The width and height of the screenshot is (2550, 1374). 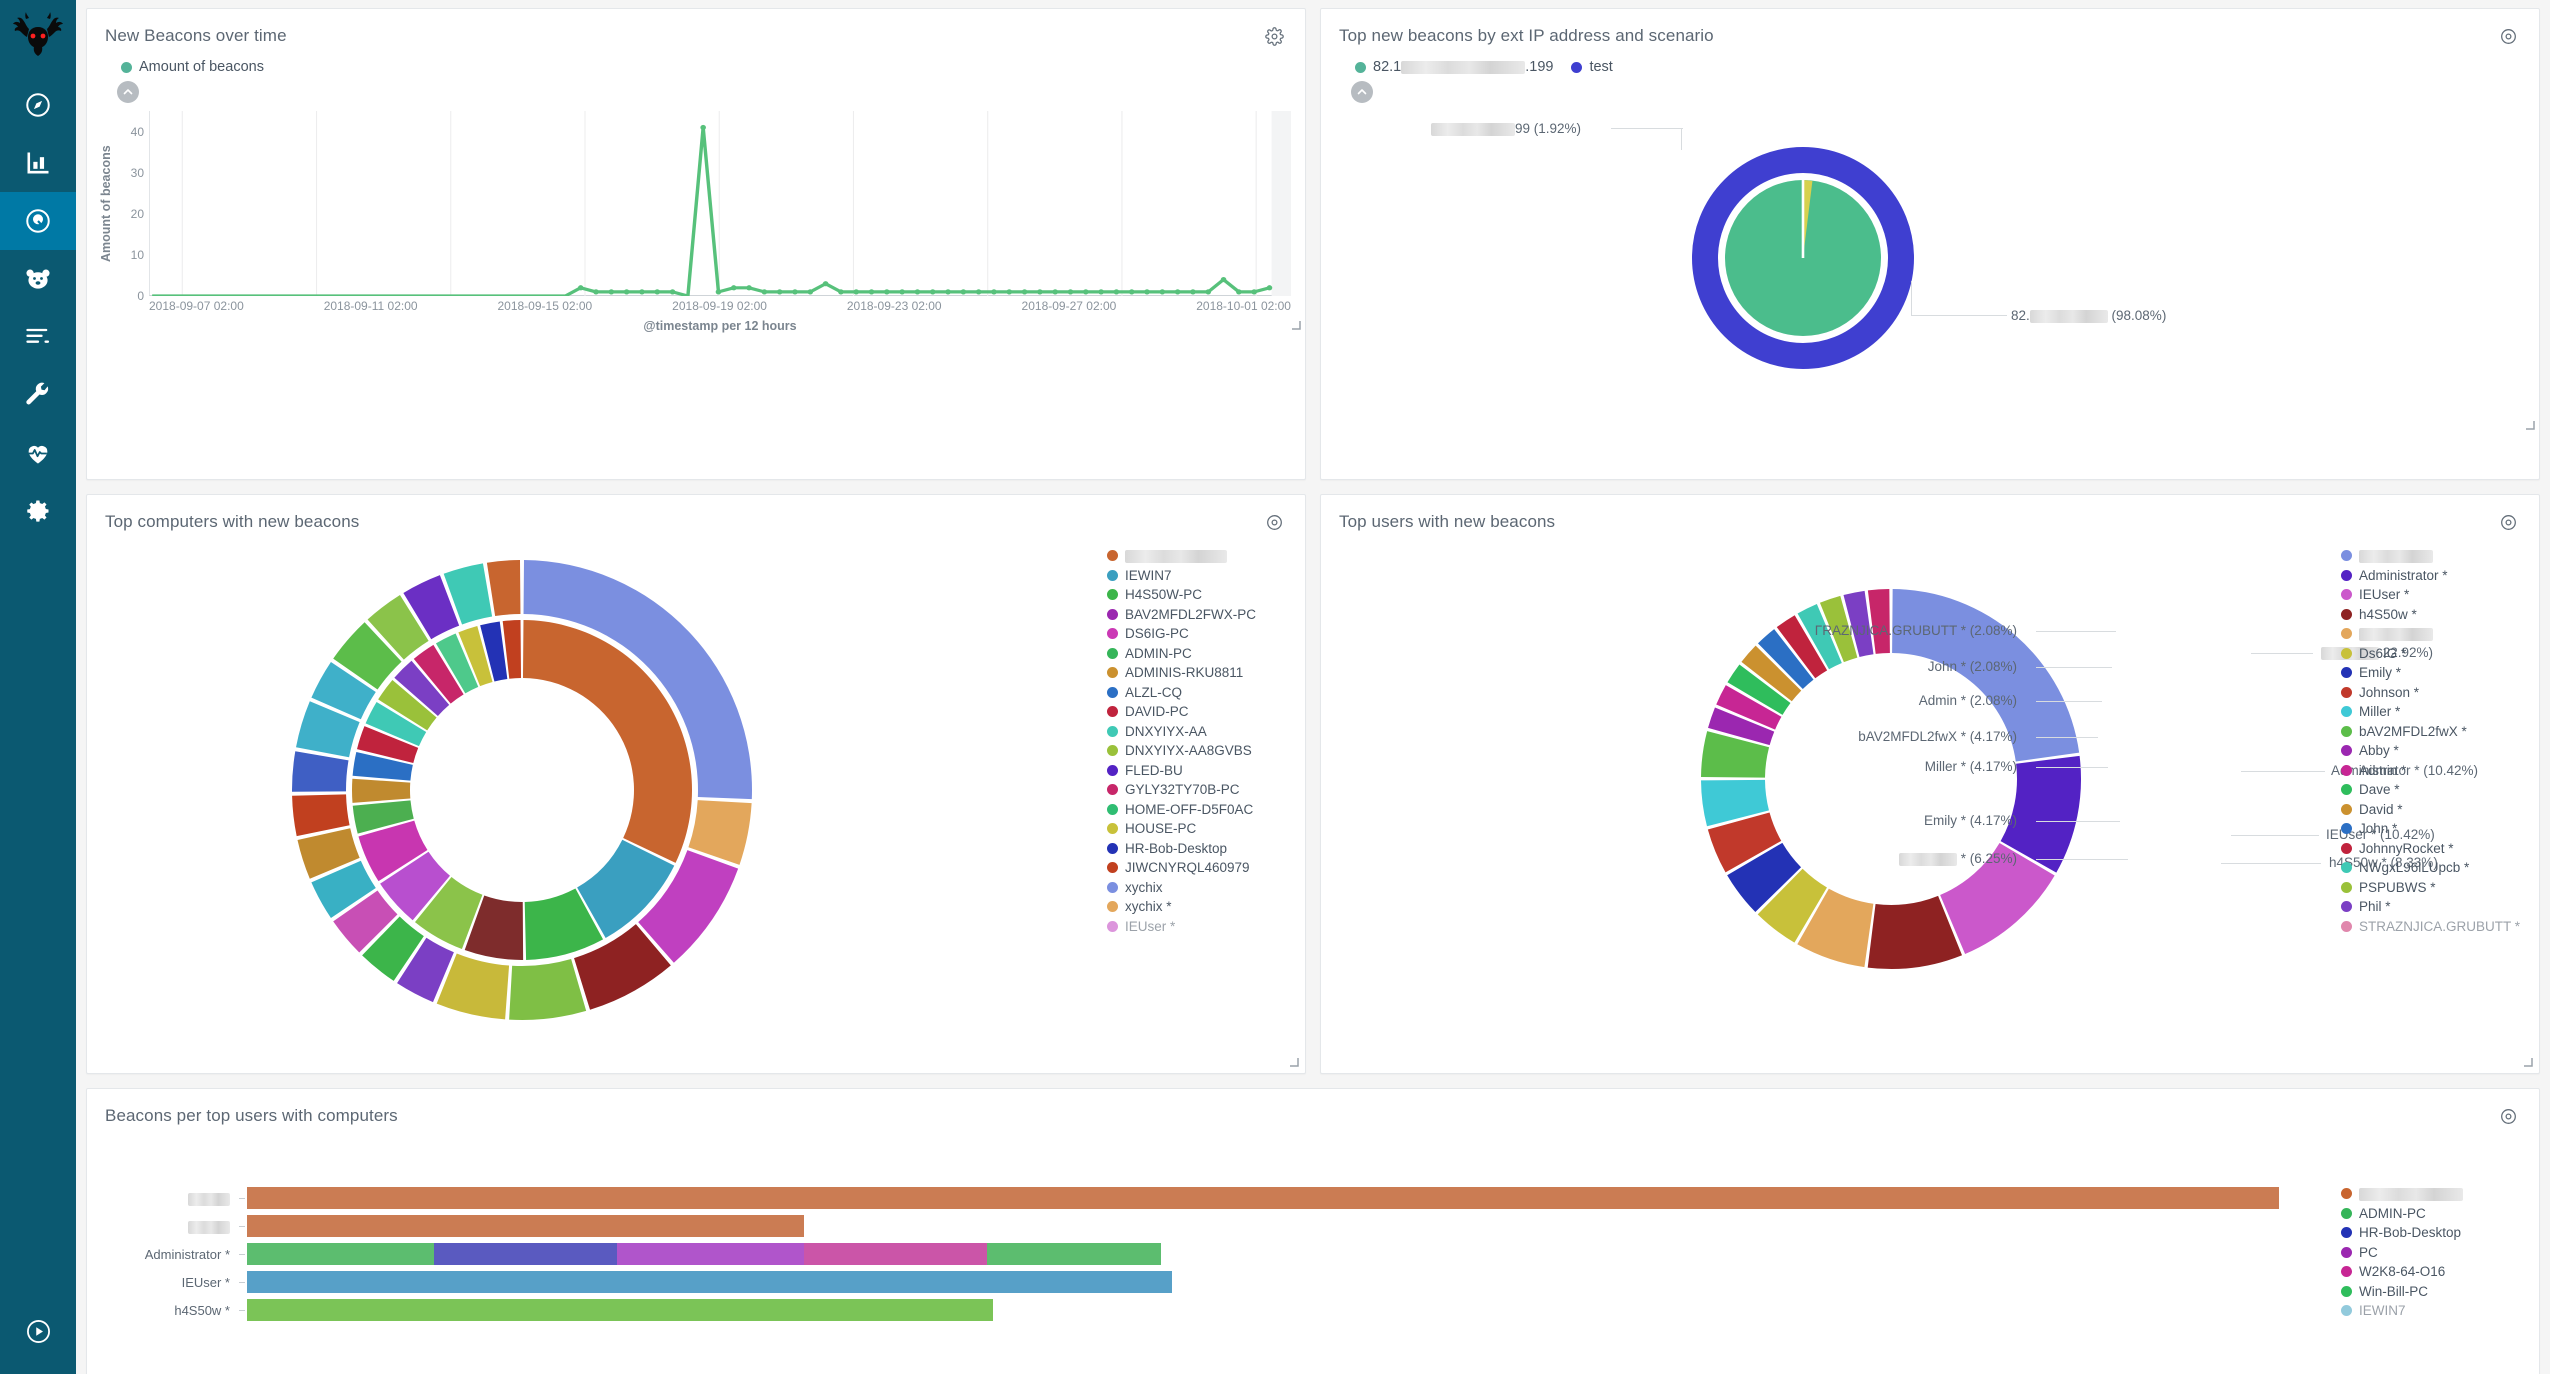 What do you see at coordinates (1200, 887) in the screenshot?
I see `legend-item: xychix` at bounding box center [1200, 887].